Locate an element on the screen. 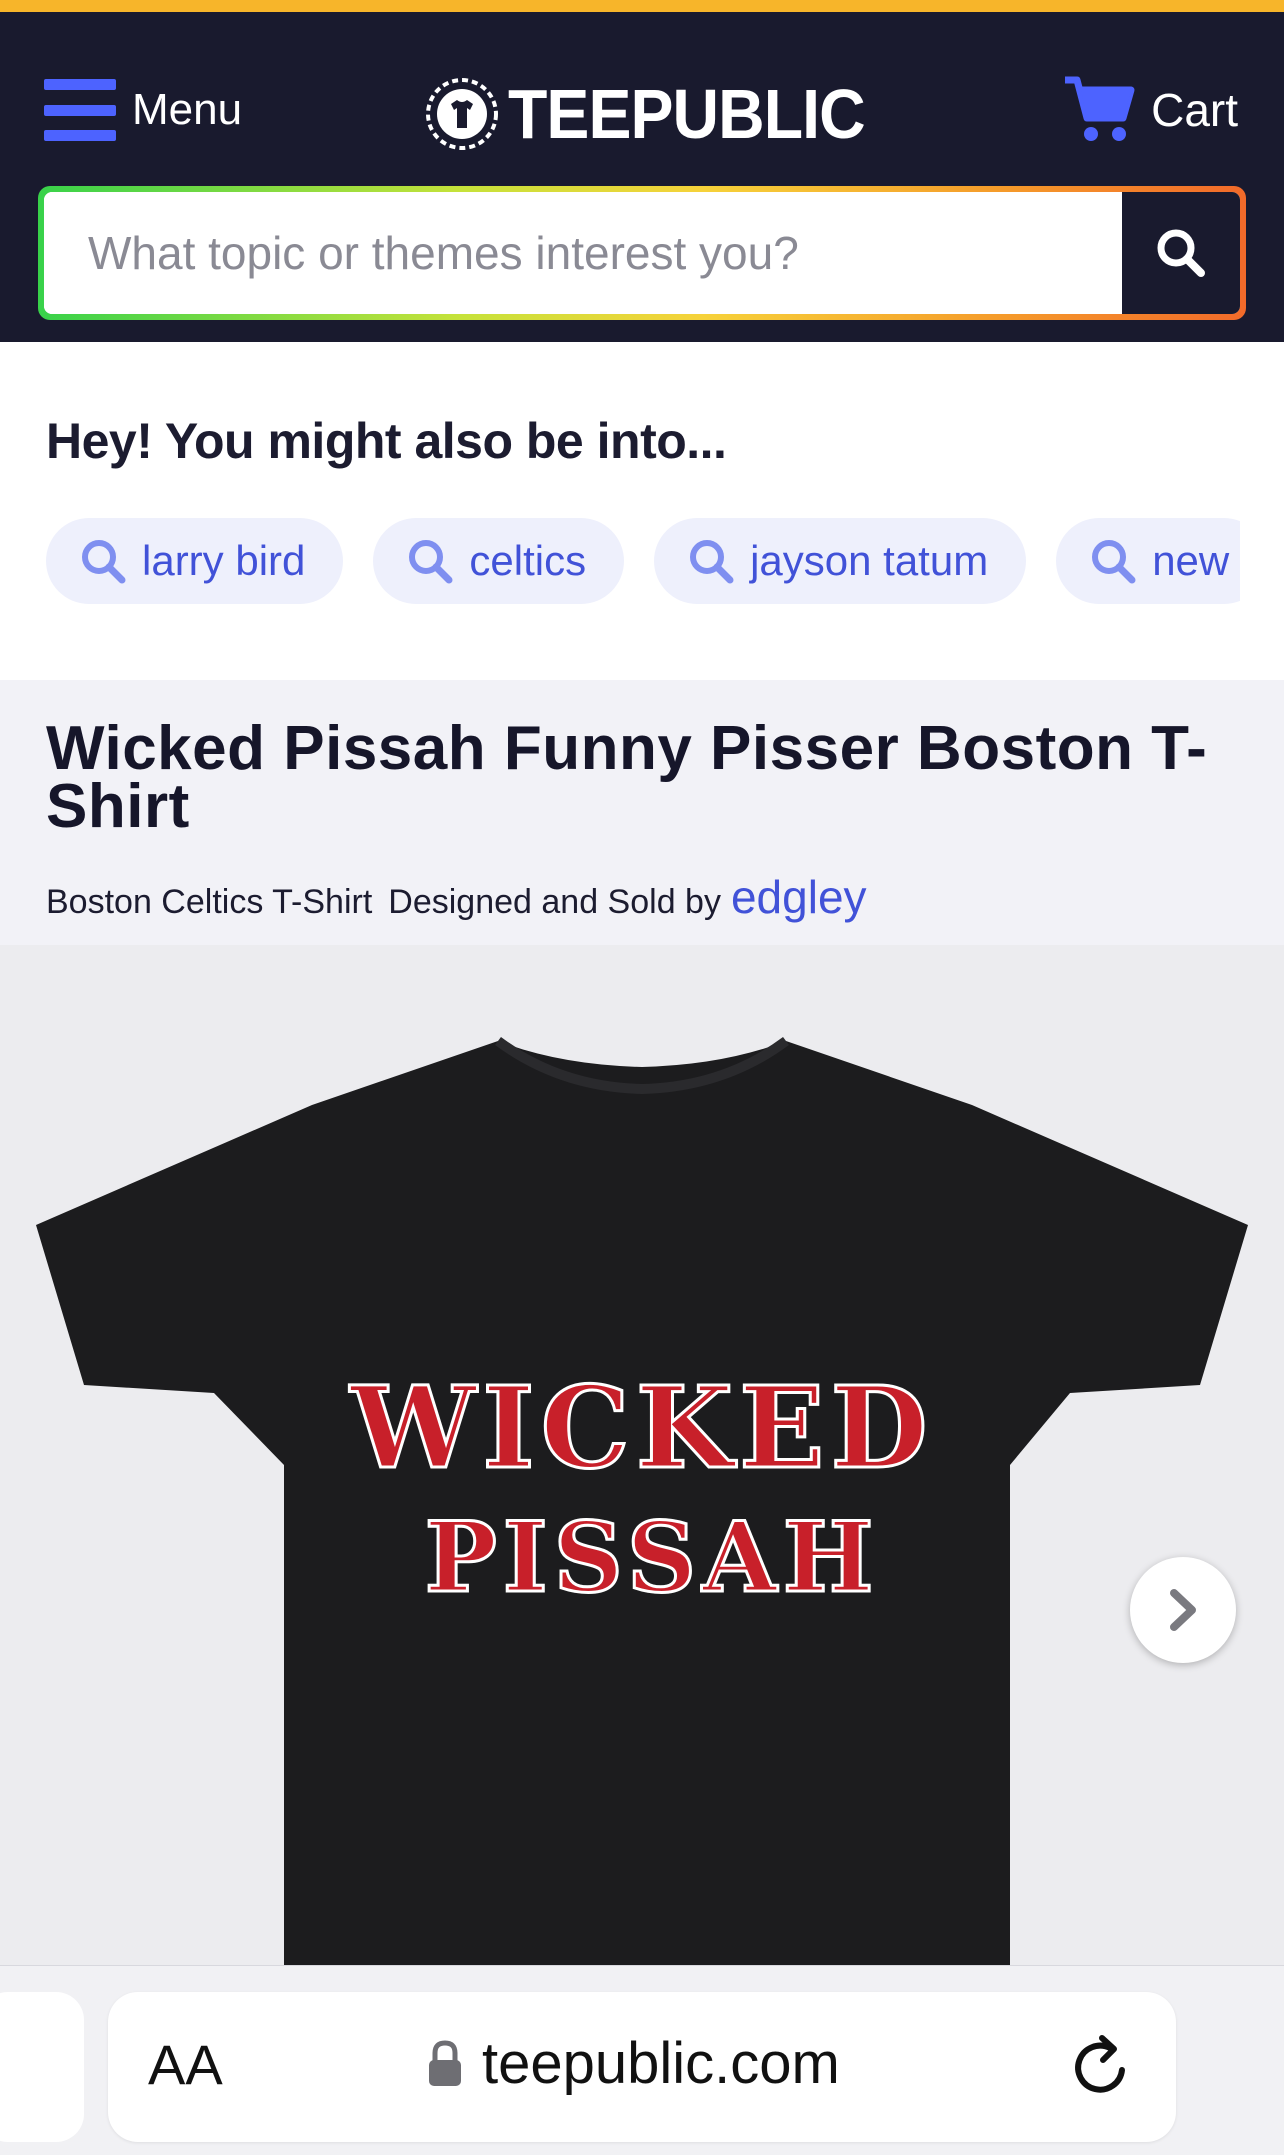 The width and height of the screenshot is (1284, 2155). next-image-button is located at coordinates (1183, 1610).